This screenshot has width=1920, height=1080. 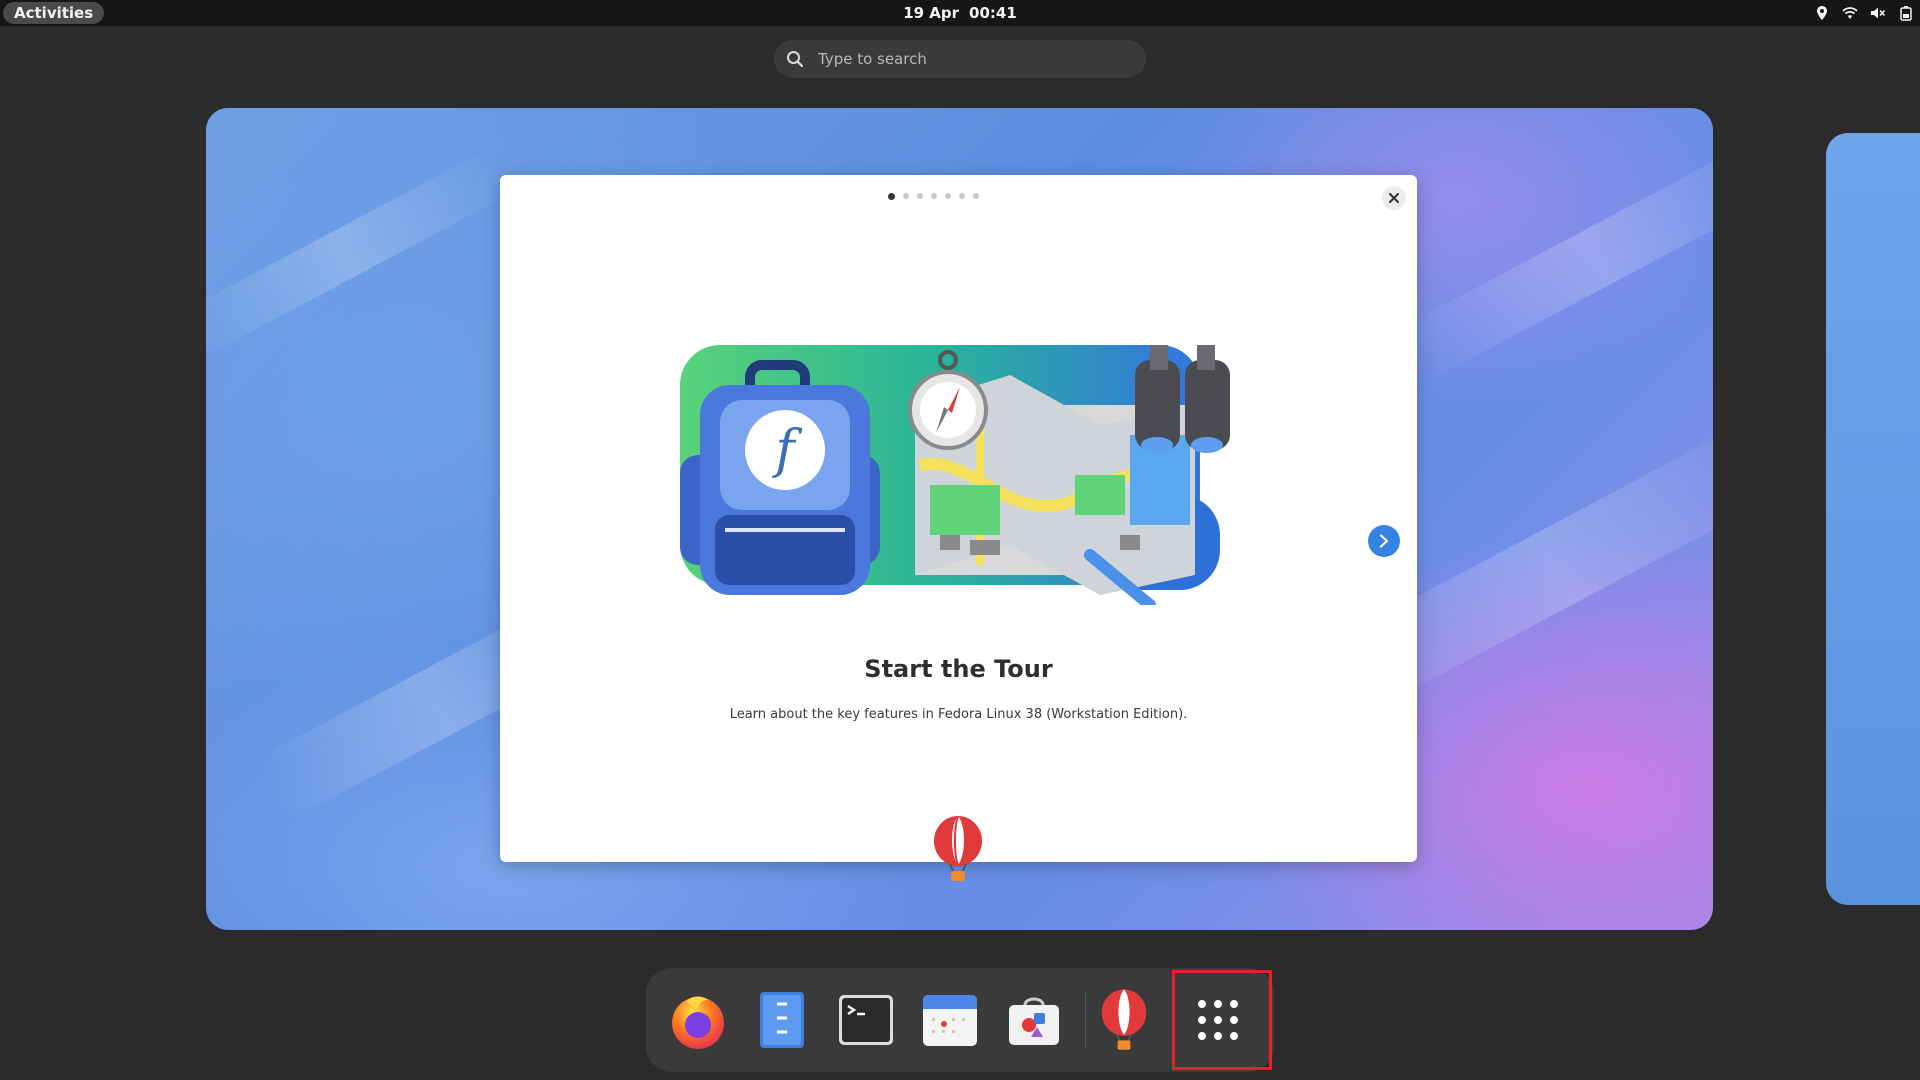 I want to click on top-bar: Activities 19 Apr 00:41, so click(x=960, y=13).